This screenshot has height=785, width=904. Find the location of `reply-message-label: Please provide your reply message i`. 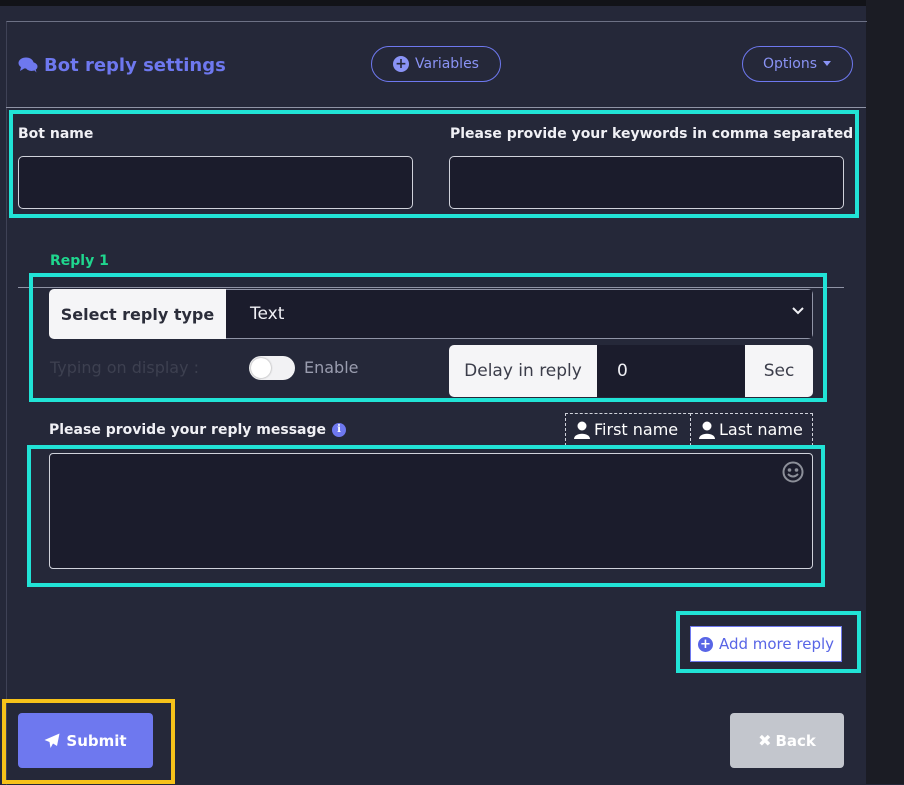

reply-message-label: Please provide your reply message i is located at coordinates (197, 430).